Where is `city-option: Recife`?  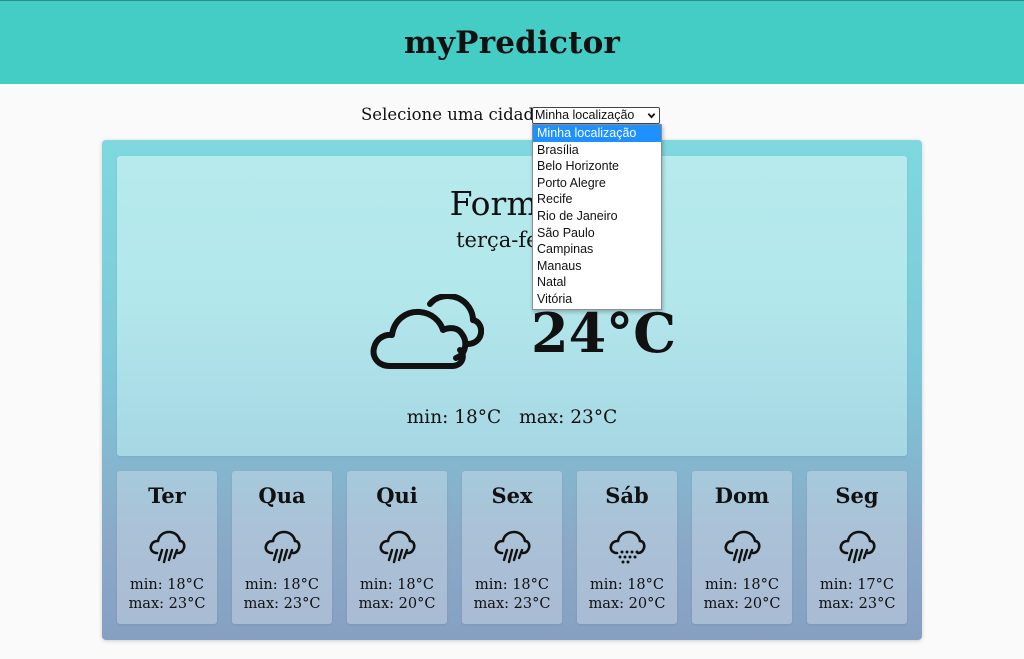
city-option: Recife is located at coordinates (597, 199).